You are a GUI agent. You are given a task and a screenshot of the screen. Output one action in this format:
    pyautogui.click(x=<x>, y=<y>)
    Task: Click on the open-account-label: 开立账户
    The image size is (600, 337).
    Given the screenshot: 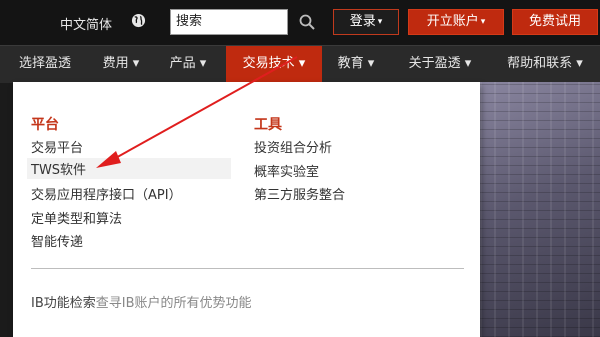 What is the action you would take?
    pyautogui.click(x=452, y=21)
    